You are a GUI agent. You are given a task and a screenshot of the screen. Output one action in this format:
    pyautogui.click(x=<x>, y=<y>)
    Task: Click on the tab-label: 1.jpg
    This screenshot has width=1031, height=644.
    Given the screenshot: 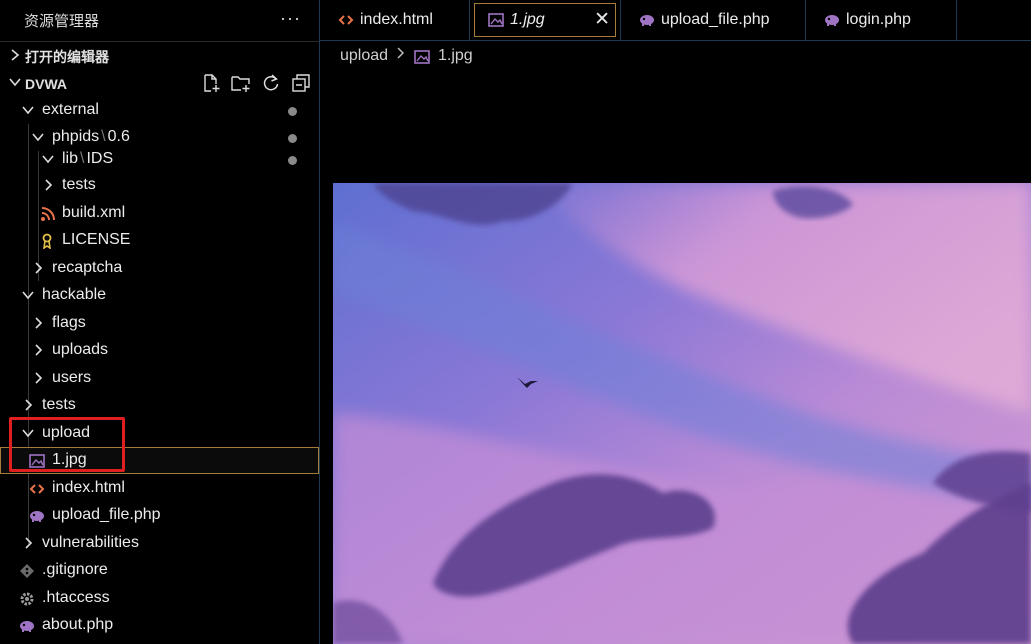 What is the action you would take?
    pyautogui.click(x=527, y=19)
    